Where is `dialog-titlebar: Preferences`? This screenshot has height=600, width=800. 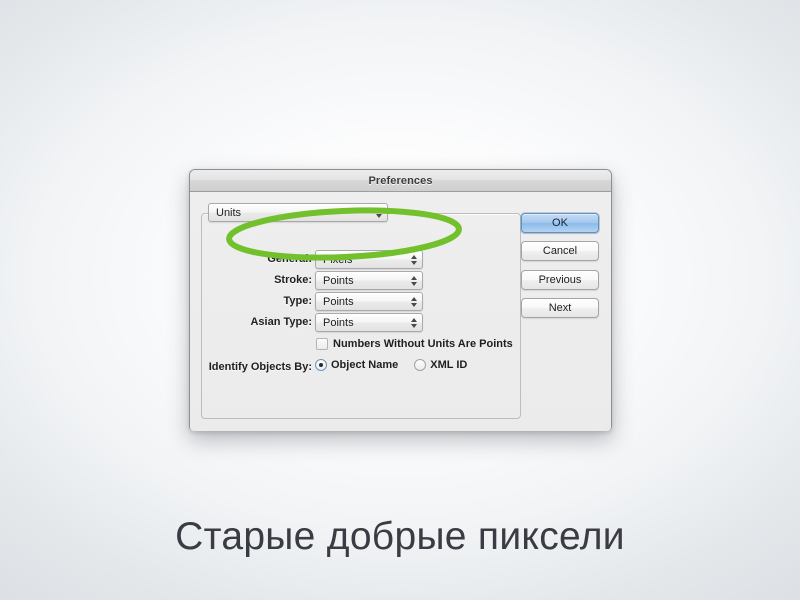
dialog-titlebar: Preferences is located at coordinates (400, 181).